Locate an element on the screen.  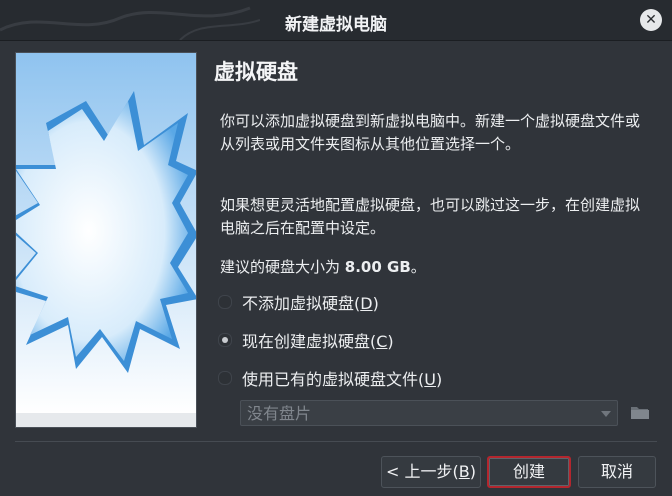
button-separator is located at coordinates (336, 441).